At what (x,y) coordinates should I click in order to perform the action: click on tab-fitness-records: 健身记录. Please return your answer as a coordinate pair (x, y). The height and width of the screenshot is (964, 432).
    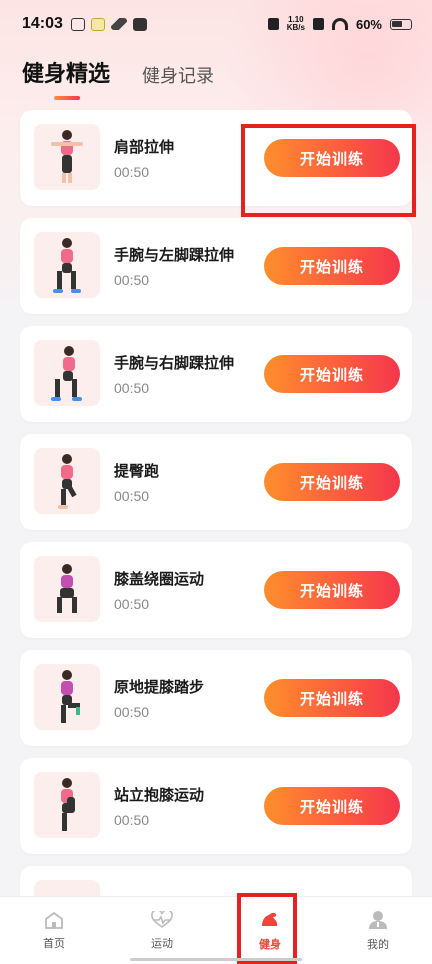
    Looking at the image, I should click on (178, 75).